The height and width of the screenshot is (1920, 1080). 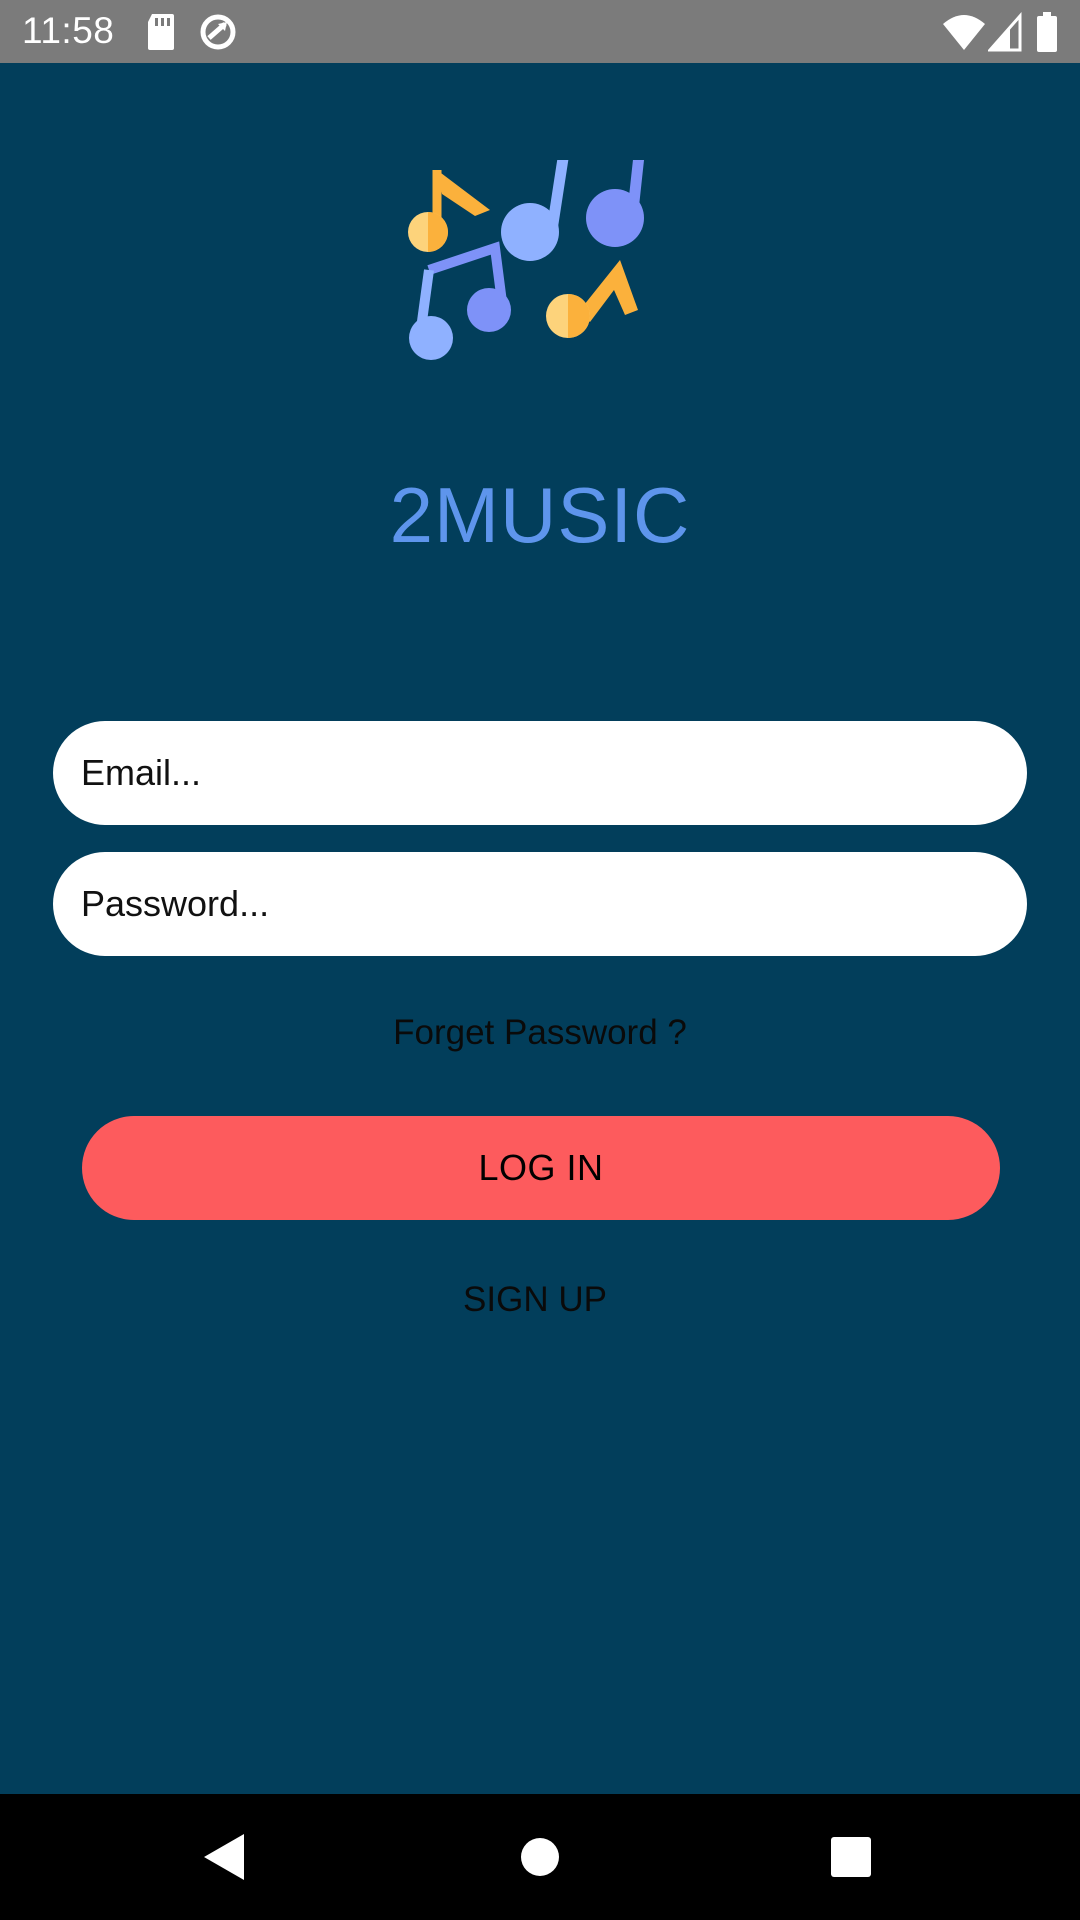 What do you see at coordinates (225, 1857) in the screenshot?
I see `back-icon` at bounding box center [225, 1857].